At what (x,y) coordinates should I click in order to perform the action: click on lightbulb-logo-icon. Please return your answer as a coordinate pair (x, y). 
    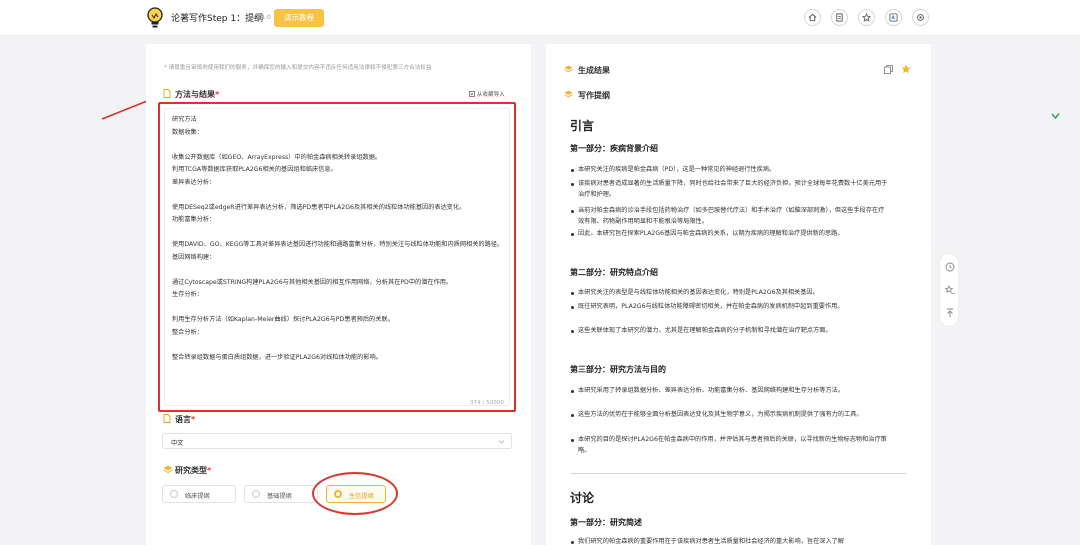
    Looking at the image, I should click on (155, 17).